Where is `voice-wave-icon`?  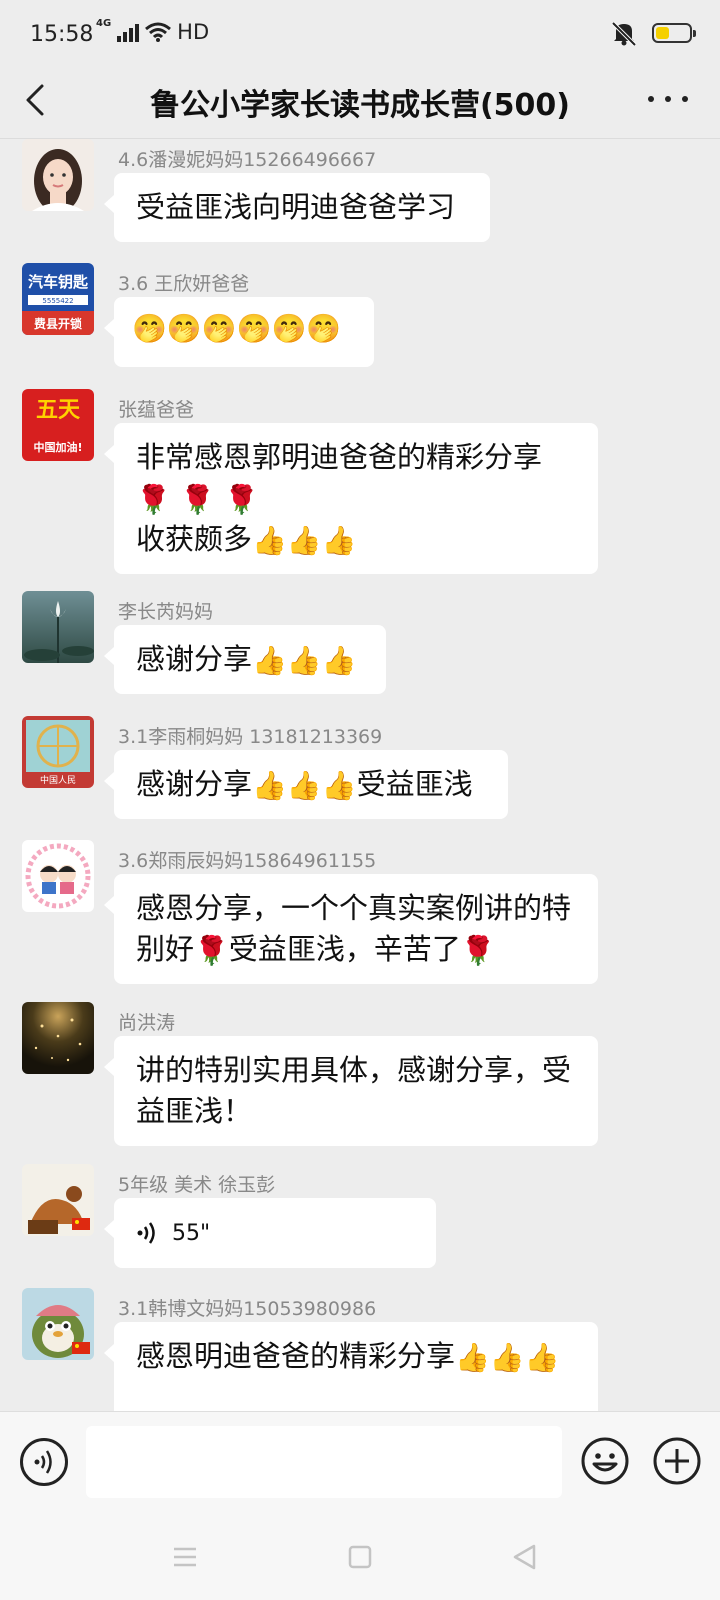
voice-wave-icon is located at coordinates (146, 1233).